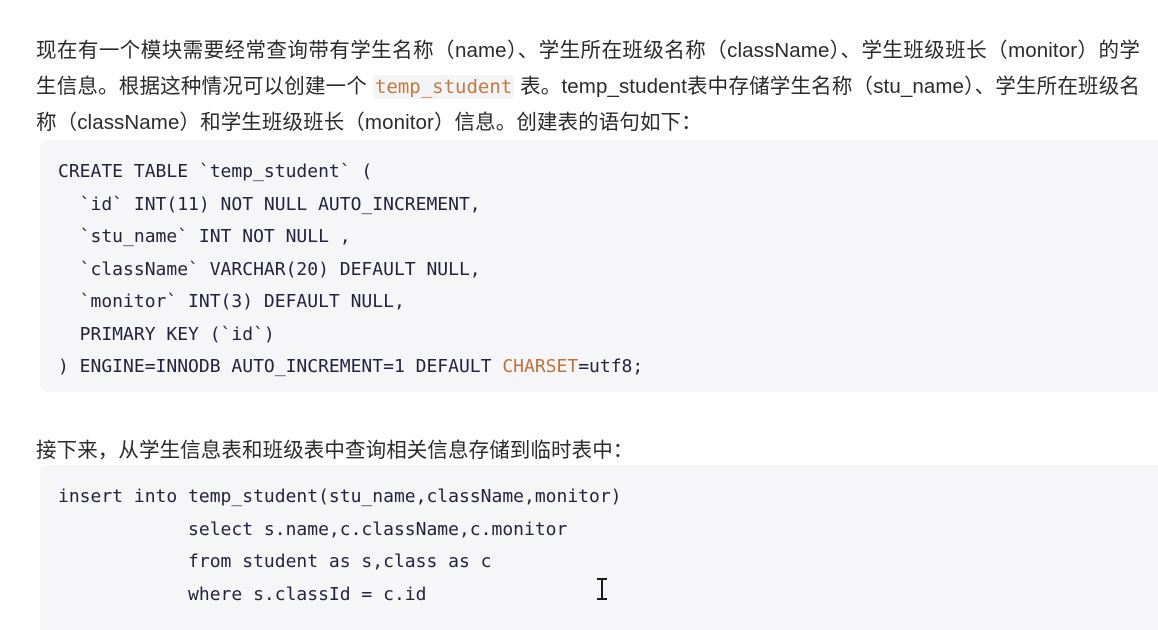 Image resolution: width=1158 pixels, height=630 pixels. What do you see at coordinates (275, 561) in the screenshot?
I see `code-line: from student as s,class as c` at bounding box center [275, 561].